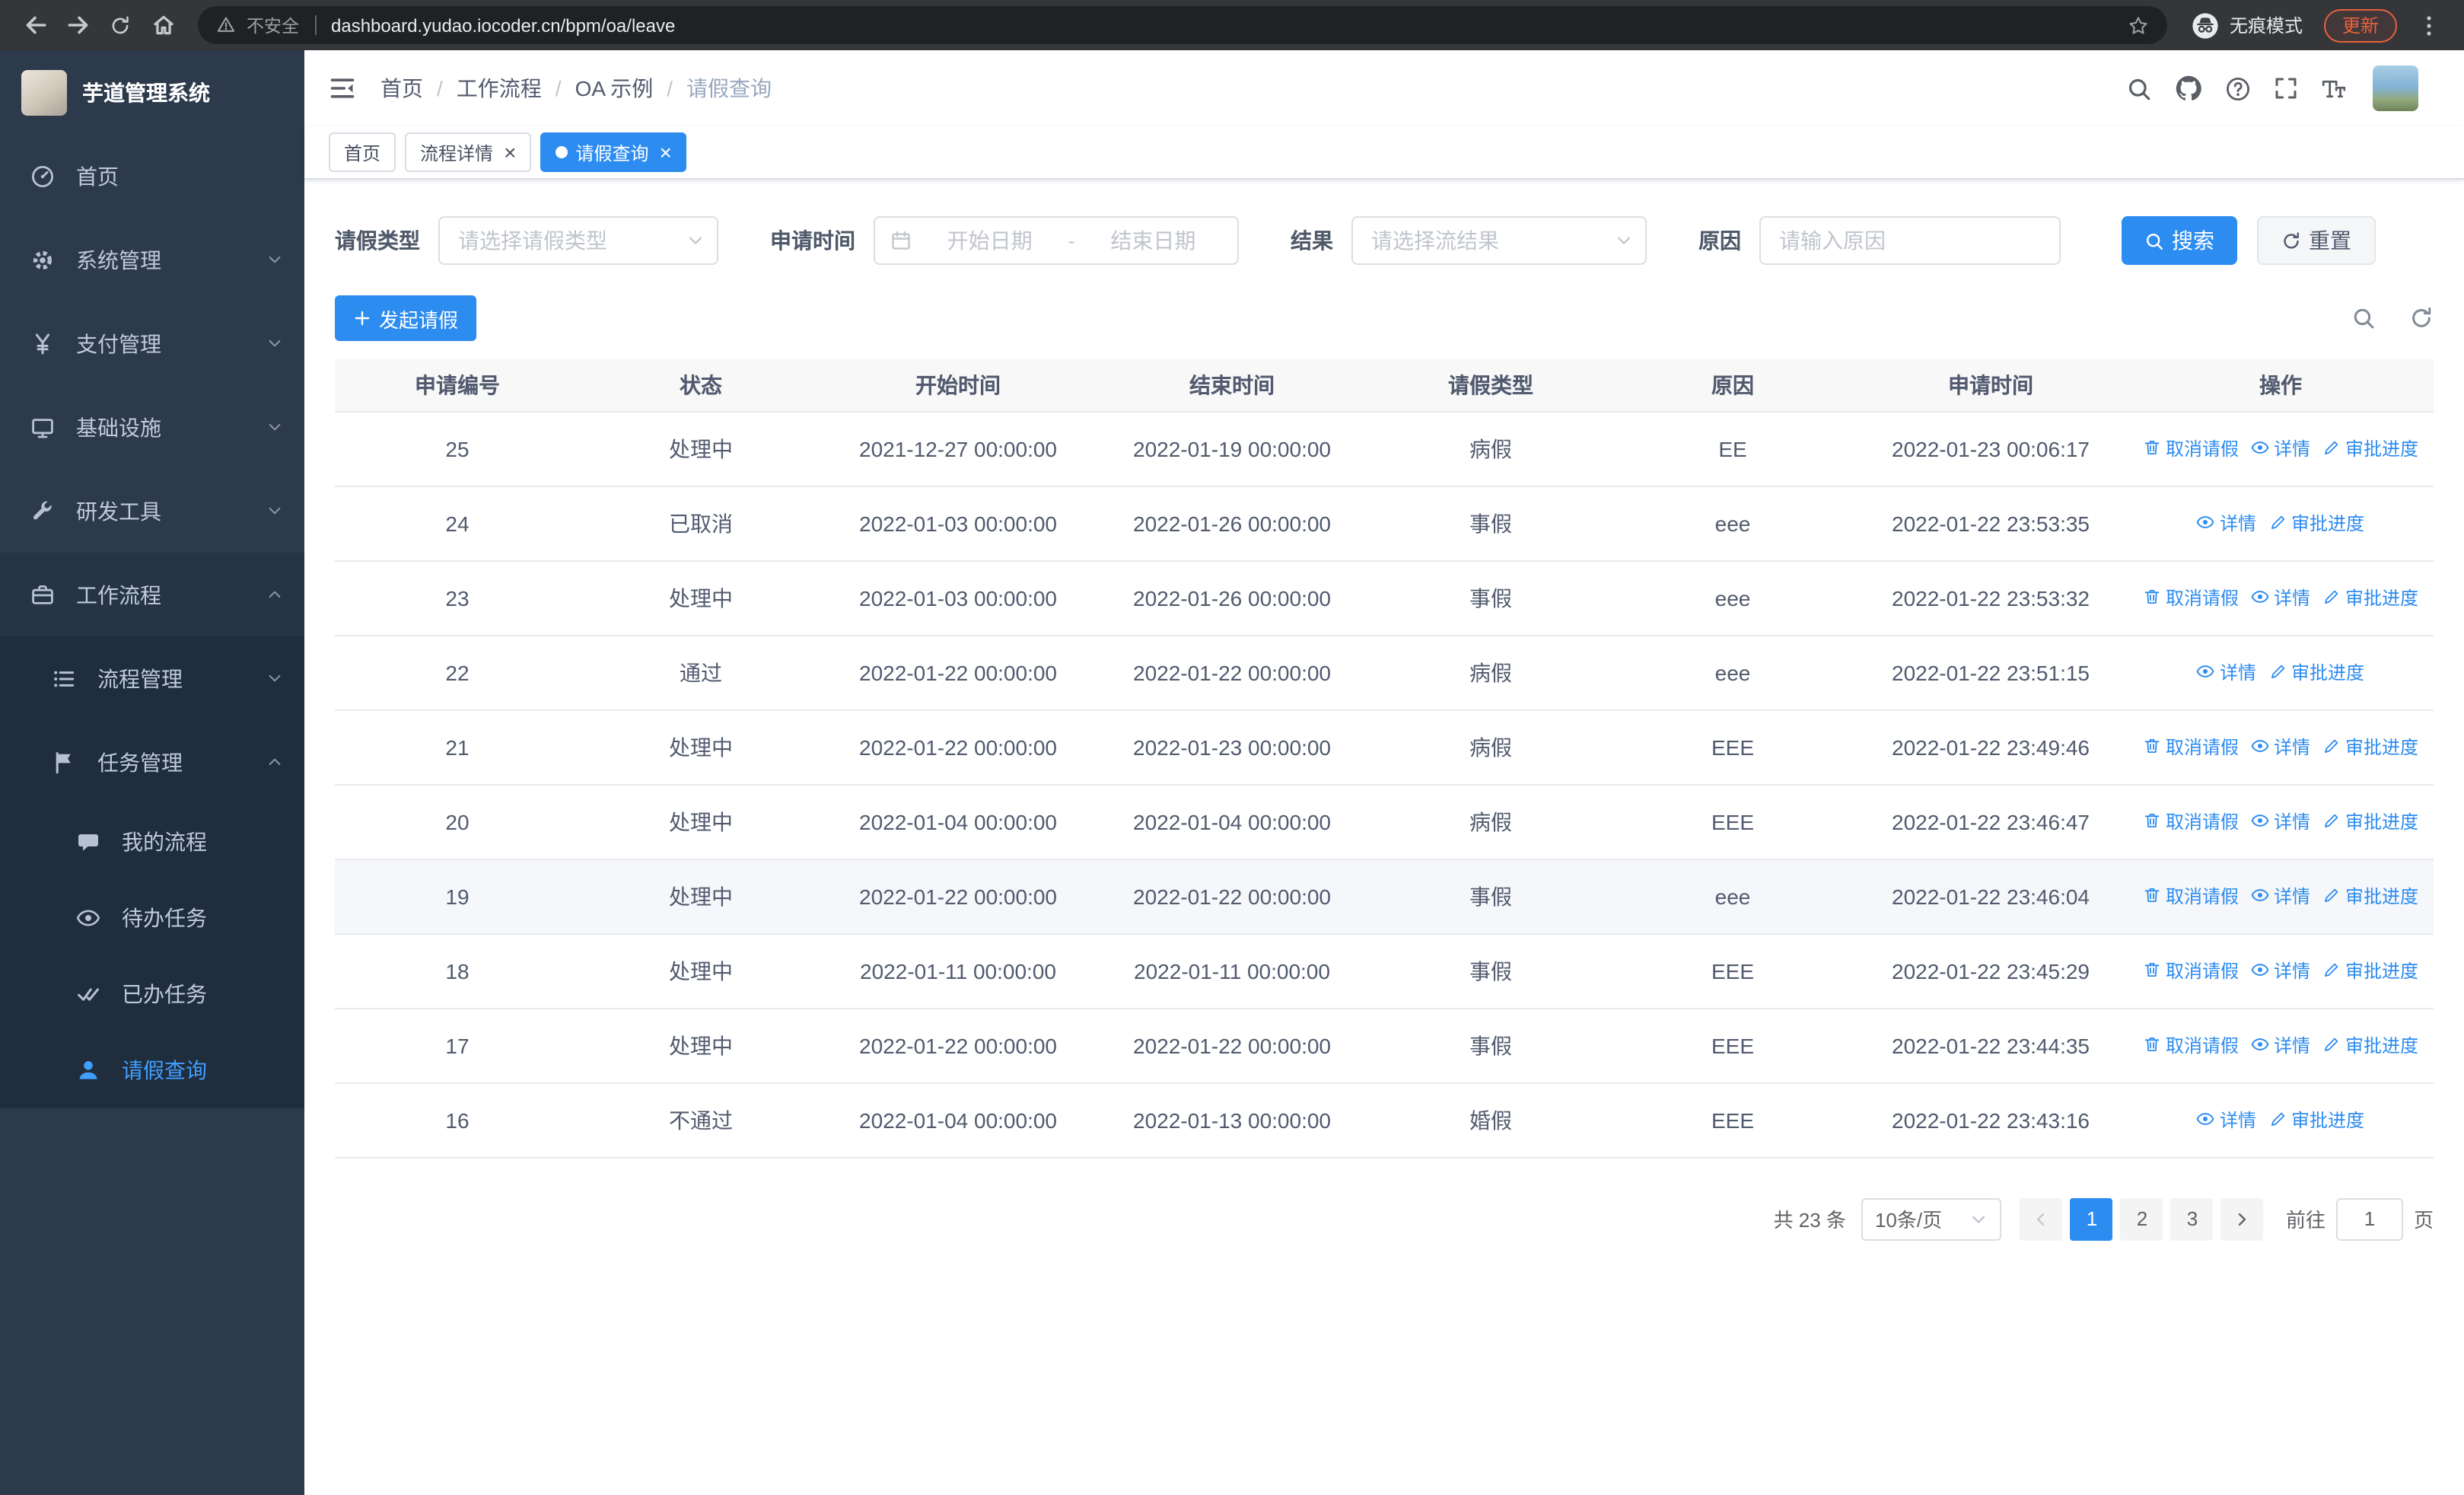 This screenshot has height=1495, width=2464. I want to click on github-link, so click(2188, 89).